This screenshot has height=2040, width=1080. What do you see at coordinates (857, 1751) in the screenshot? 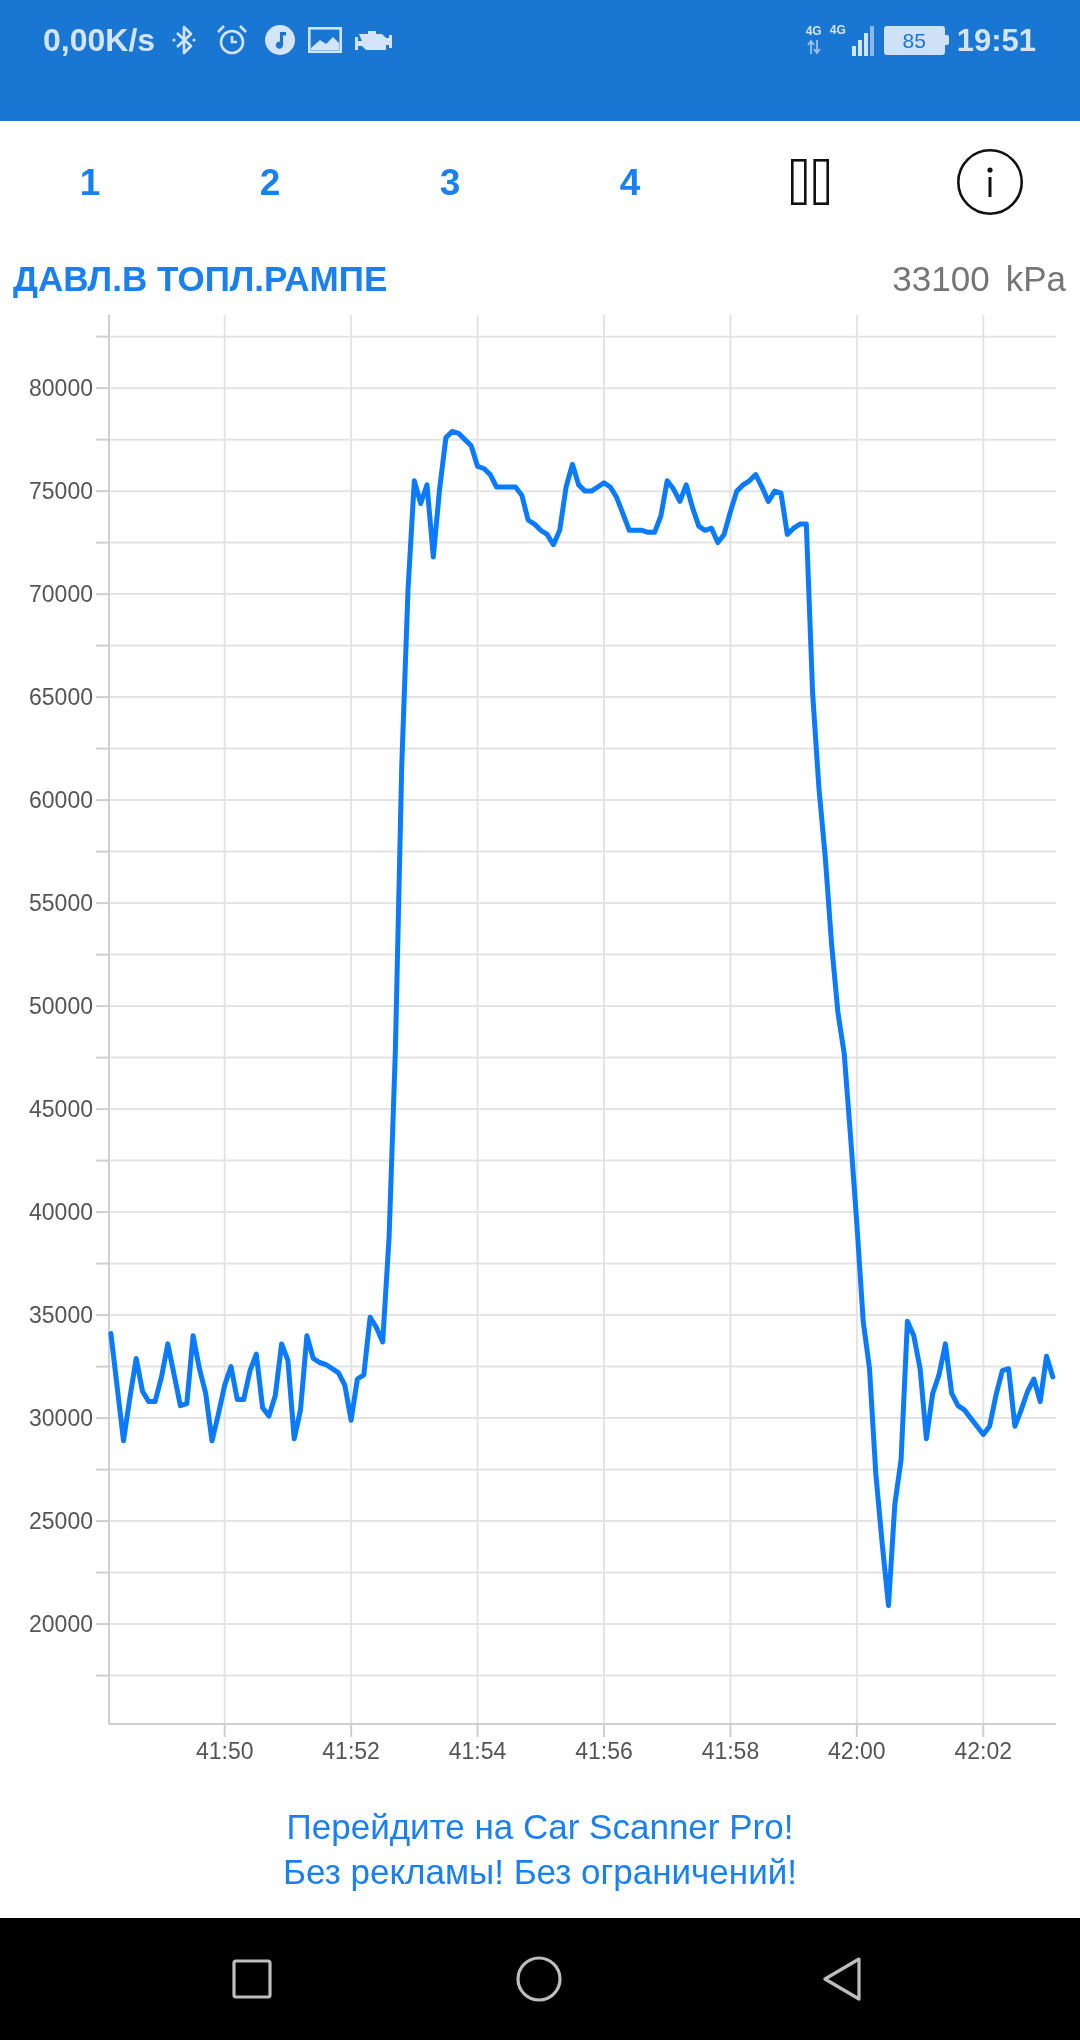
I see `x-tick-label: 42:00` at bounding box center [857, 1751].